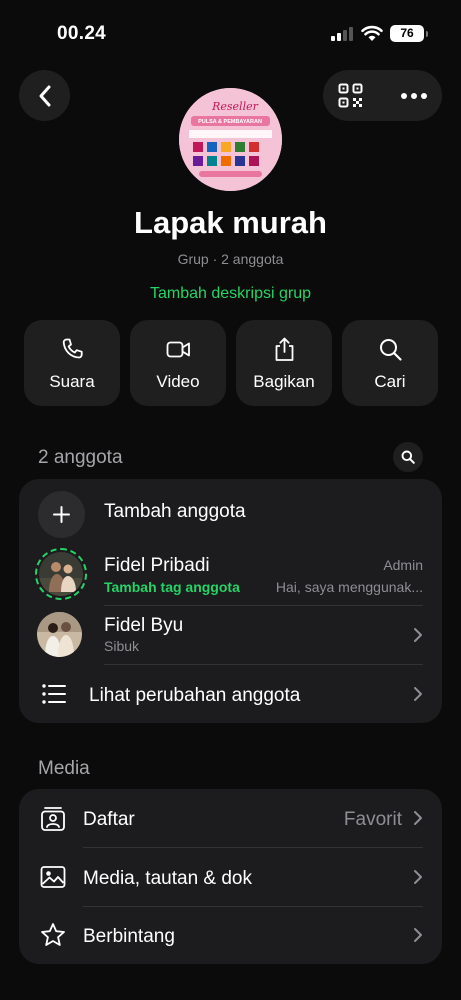  I want to click on share-icon, so click(284, 349).